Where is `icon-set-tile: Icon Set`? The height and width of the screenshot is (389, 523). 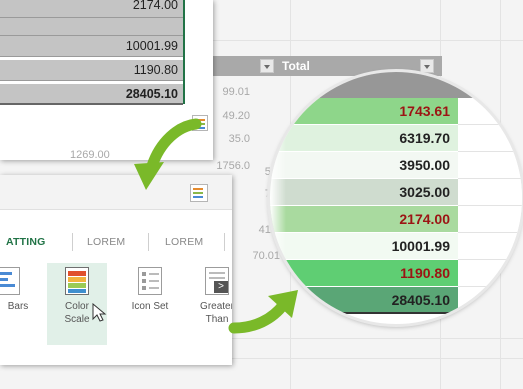 icon-set-tile: Icon Set is located at coordinates (150, 304).